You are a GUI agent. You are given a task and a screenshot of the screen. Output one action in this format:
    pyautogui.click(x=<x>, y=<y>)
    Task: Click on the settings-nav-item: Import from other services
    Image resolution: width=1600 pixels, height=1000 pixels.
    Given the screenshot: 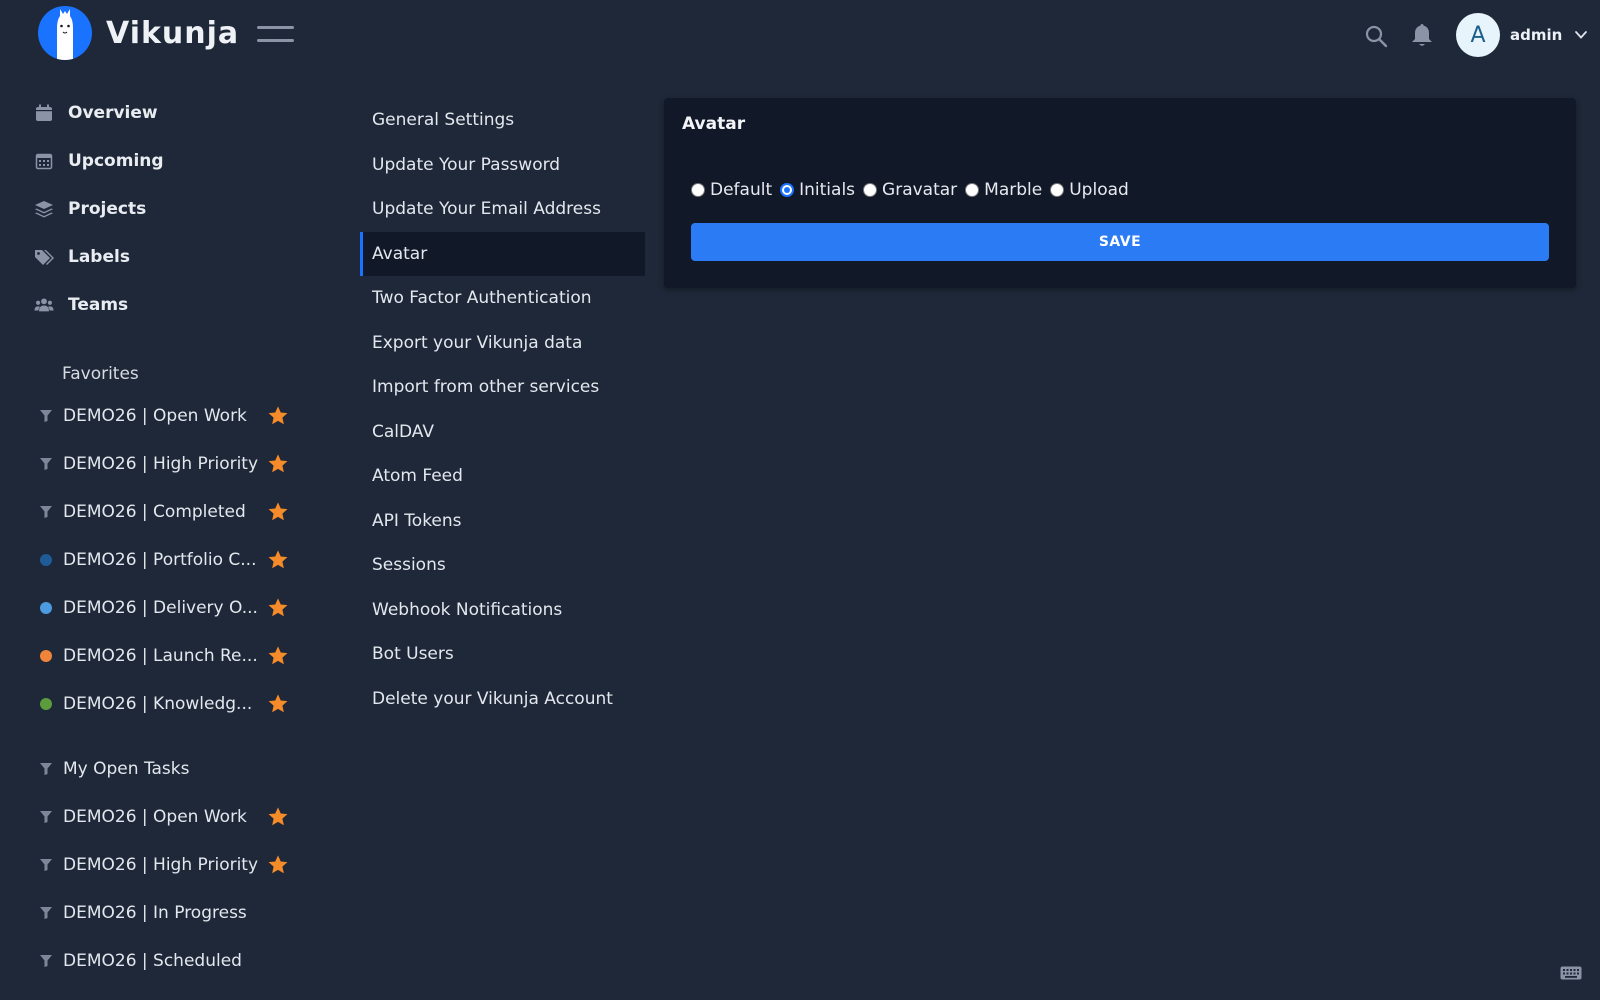 What is the action you would take?
    pyautogui.click(x=502, y=387)
    